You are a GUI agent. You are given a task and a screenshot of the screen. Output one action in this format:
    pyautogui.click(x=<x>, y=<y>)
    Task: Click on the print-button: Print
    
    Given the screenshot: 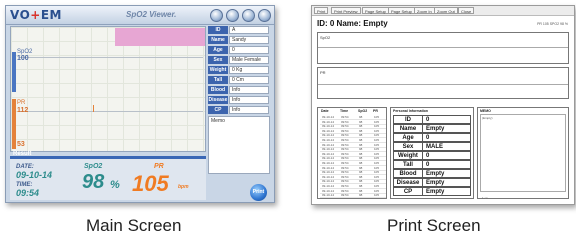 What is the action you would take?
    pyautogui.click(x=258, y=192)
    